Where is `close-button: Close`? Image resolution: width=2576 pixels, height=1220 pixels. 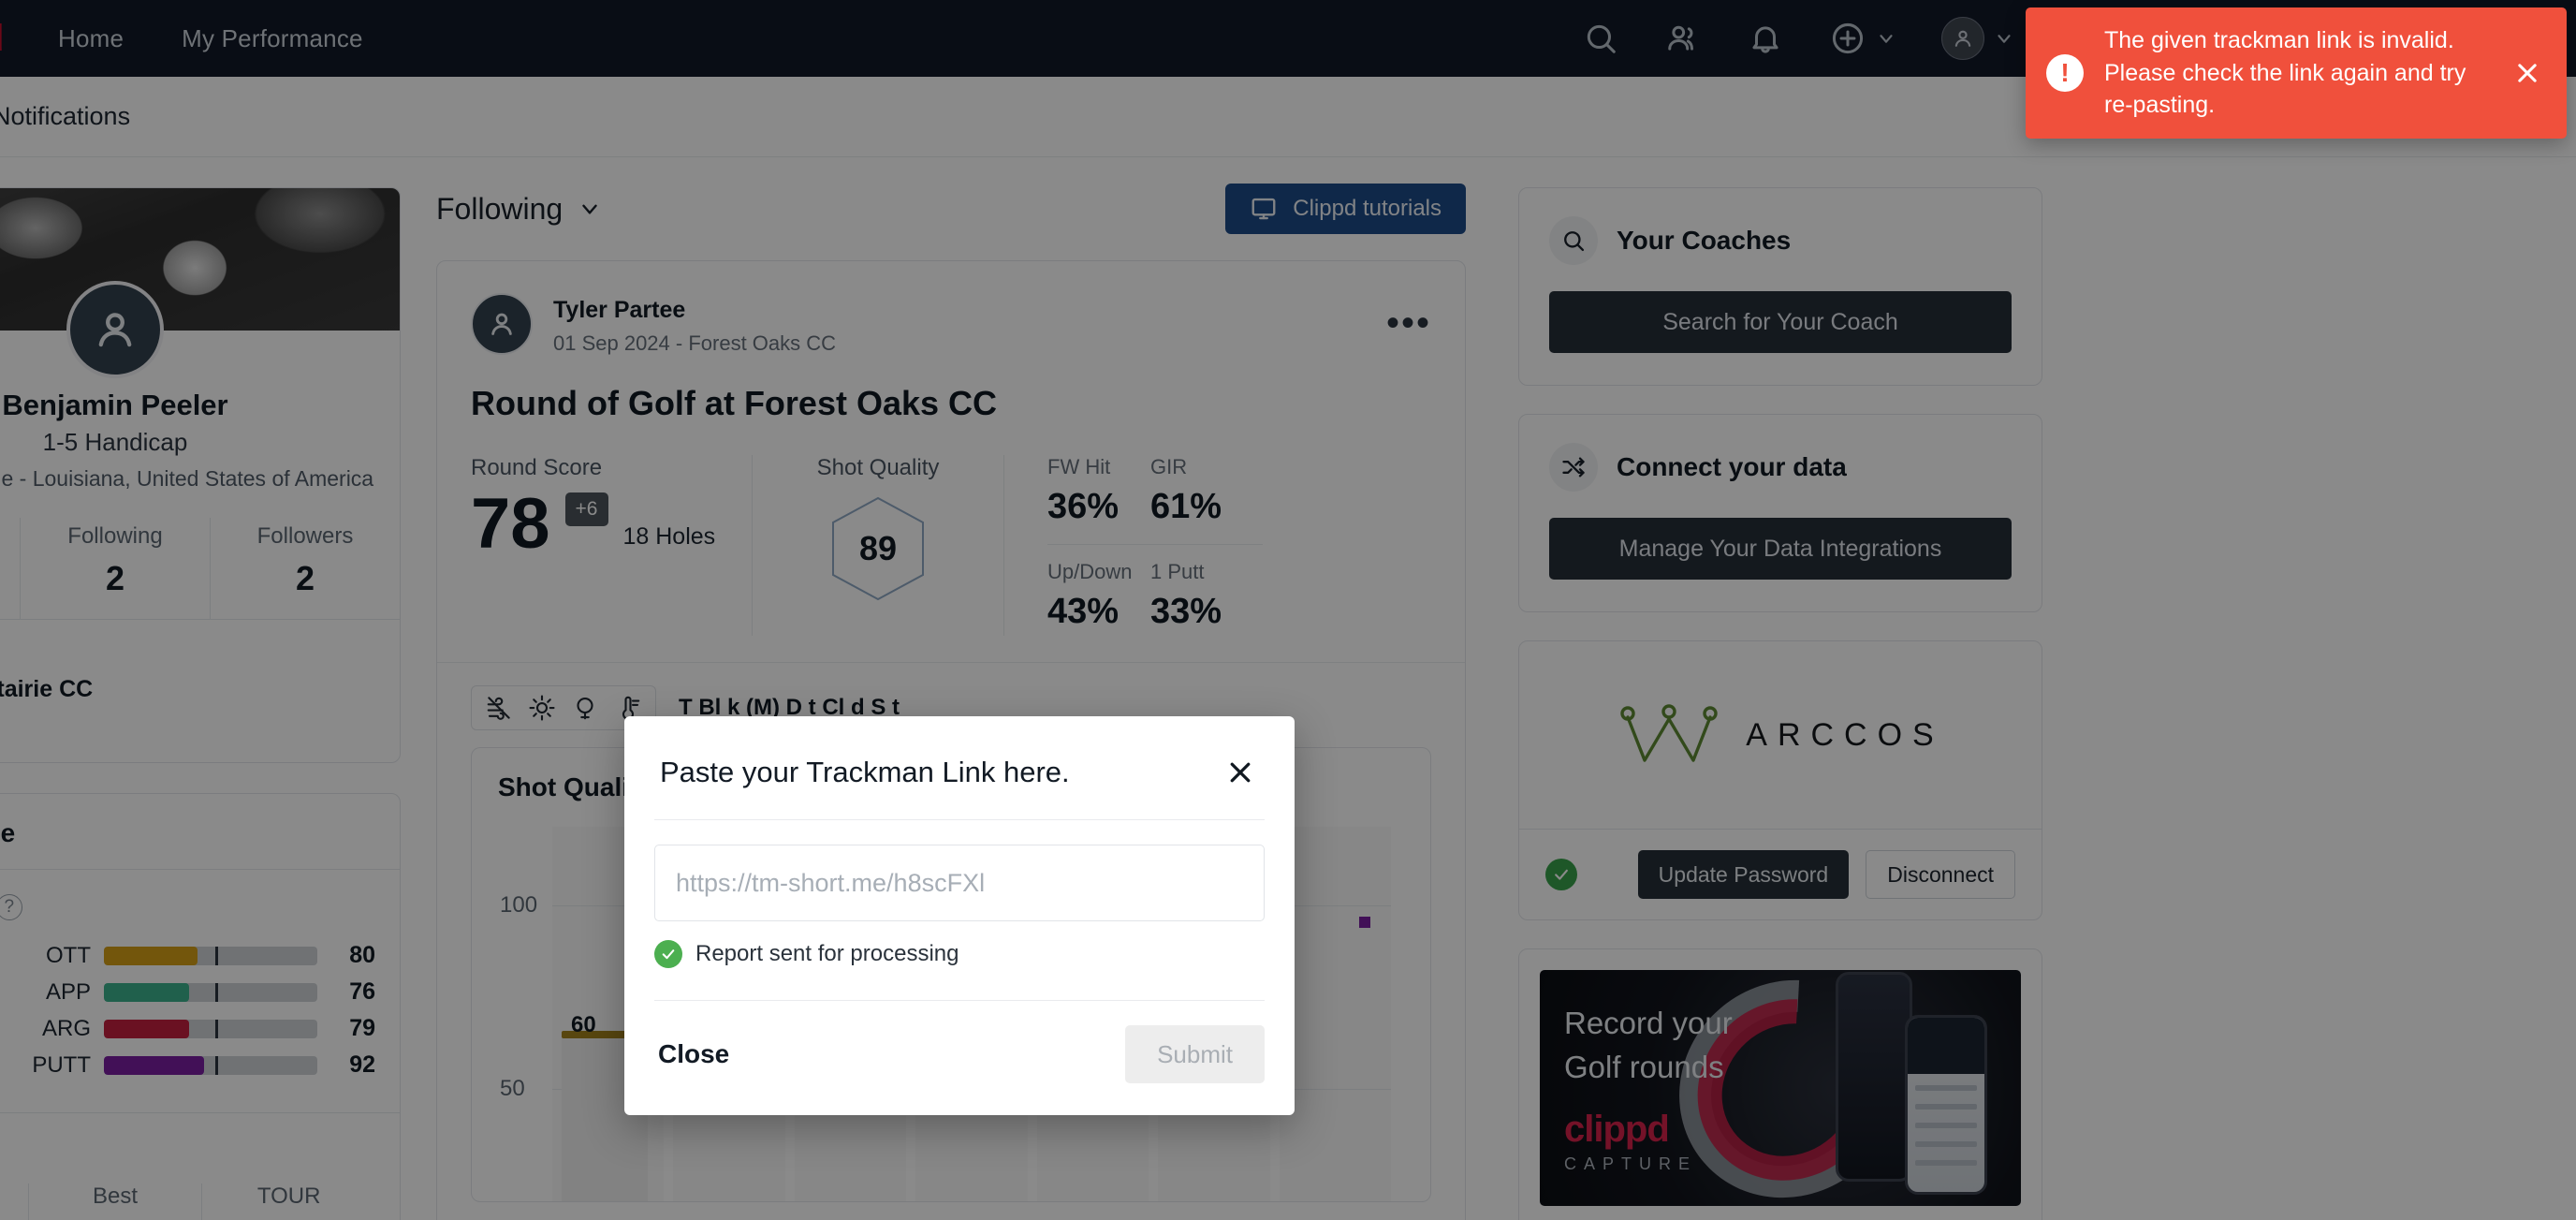 close-button: Close is located at coordinates (693, 1054).